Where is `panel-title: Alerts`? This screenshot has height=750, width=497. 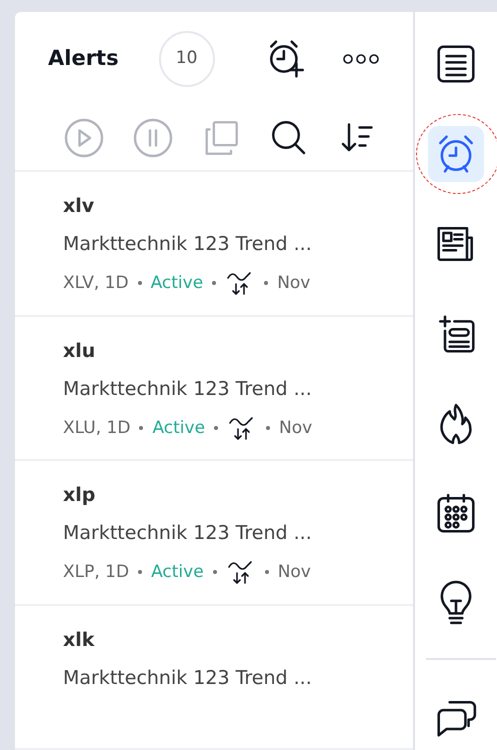
panel-title: Alerts is located at coordinates (83, 58).